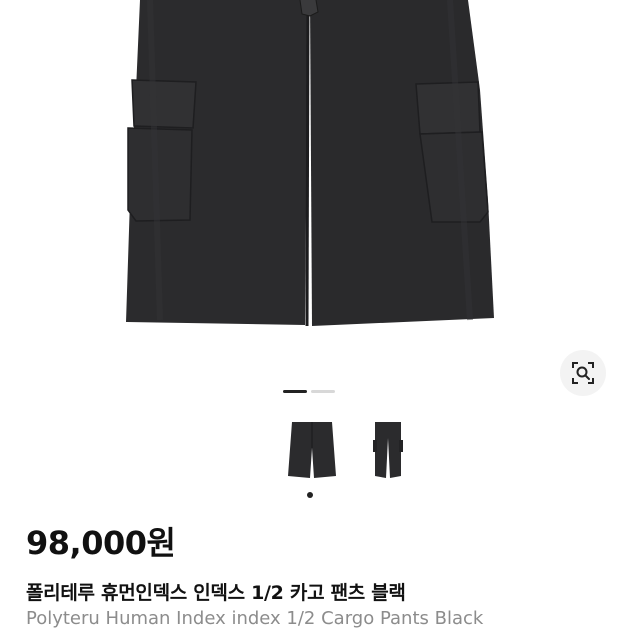 Image resolution: width=620 pixels, height=629 pixels. I want to click on page-indicator-inactive, so click(323, 391).